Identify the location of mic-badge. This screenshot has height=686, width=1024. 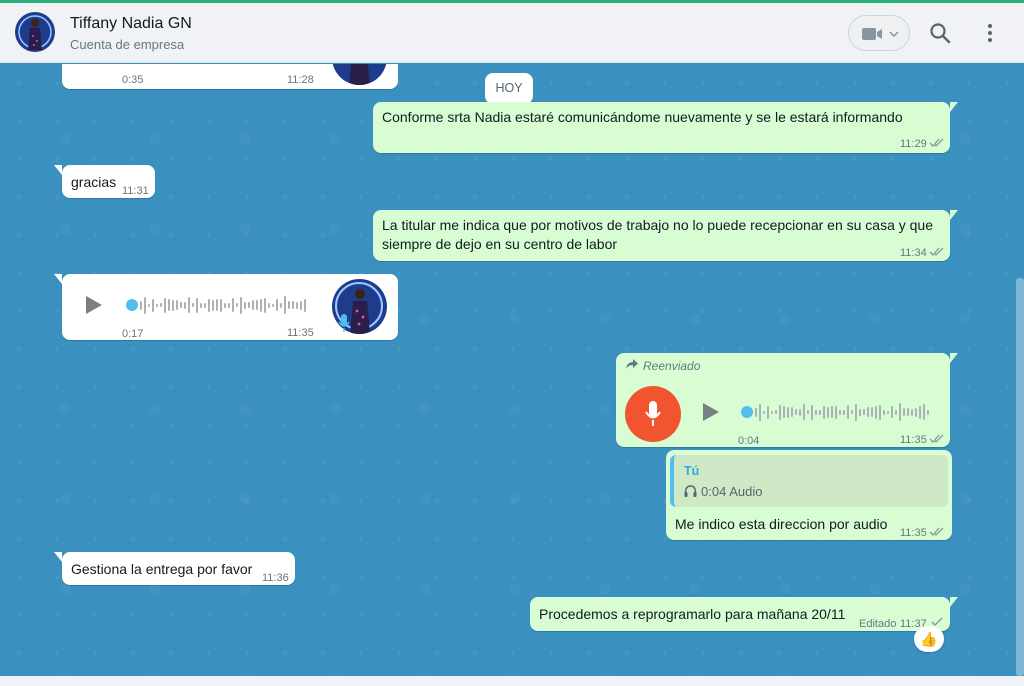
(653, 414).